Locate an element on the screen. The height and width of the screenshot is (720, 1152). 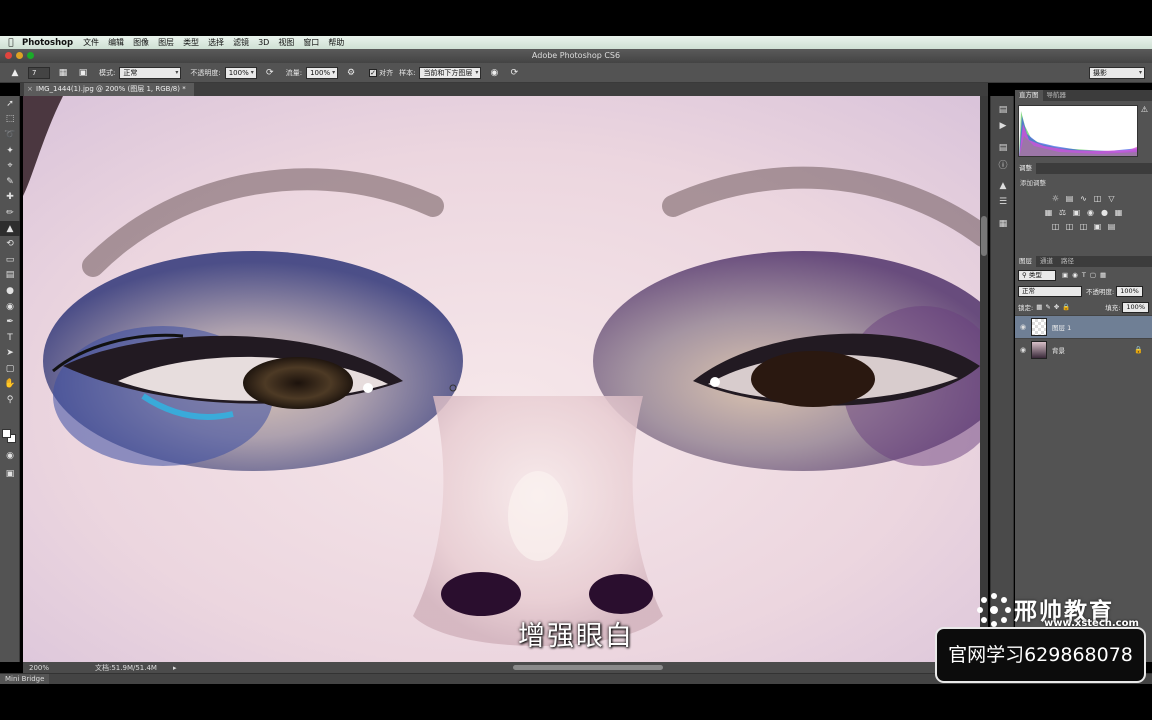
layer-opacity-input: 100% is located at coordinates (1129, 291).